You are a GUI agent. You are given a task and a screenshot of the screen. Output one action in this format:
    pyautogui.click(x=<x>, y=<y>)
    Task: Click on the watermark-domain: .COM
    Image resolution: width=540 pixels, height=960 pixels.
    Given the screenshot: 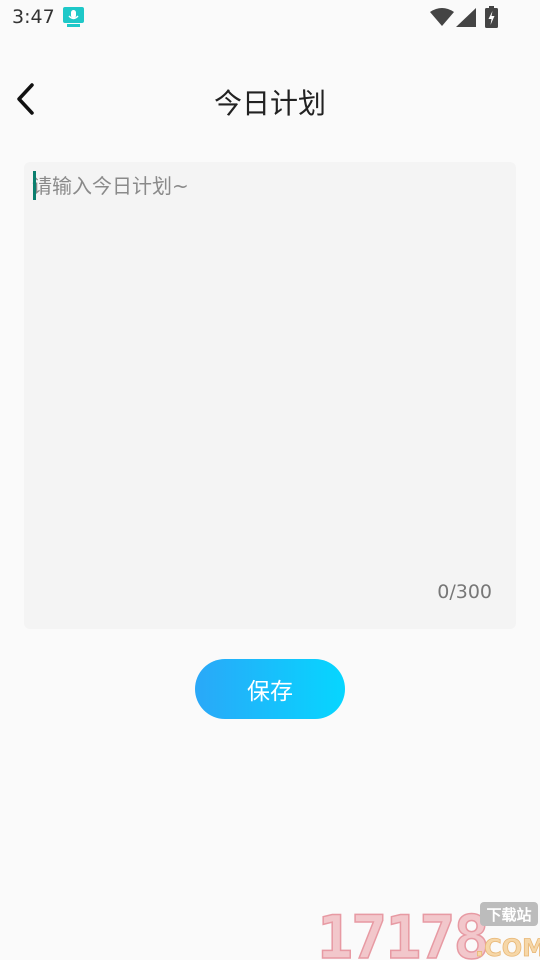 What is the action you would take?
    pyautogui.click(x=507, y=947)
    